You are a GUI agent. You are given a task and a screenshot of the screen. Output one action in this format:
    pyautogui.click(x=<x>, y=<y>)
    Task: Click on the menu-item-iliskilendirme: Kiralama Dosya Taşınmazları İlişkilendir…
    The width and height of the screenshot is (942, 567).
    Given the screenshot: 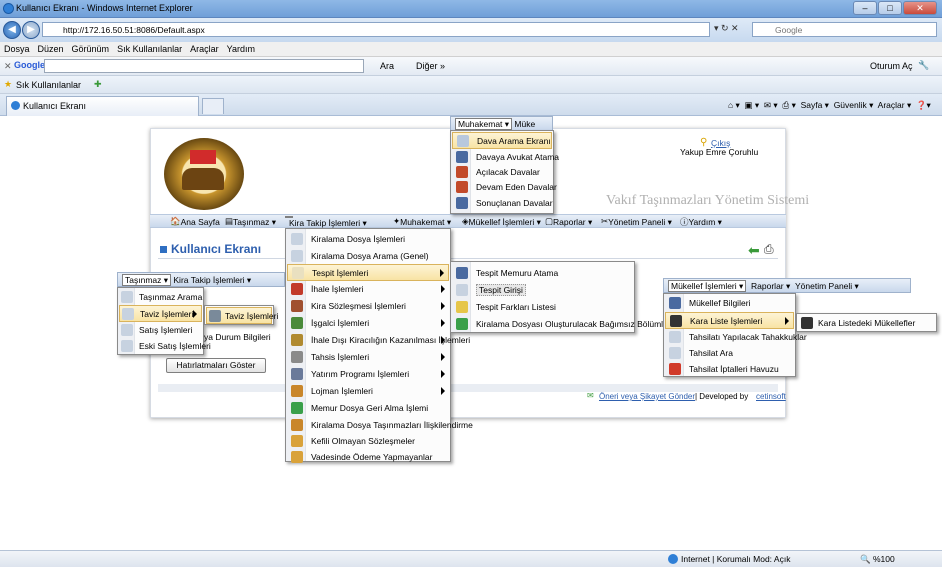 What is the action you would take?
    pyautogui.click(x=380, y=425)
    